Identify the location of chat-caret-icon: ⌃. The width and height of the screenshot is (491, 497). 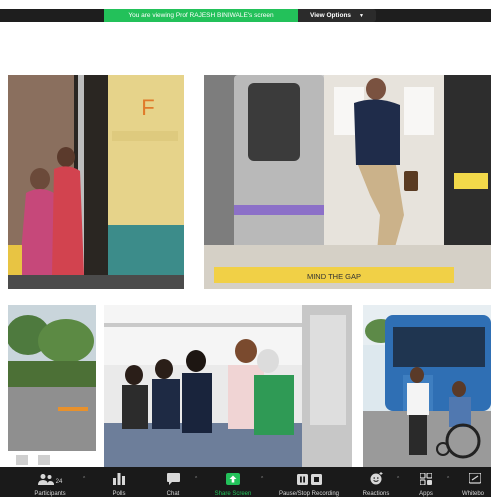
(196, 479).